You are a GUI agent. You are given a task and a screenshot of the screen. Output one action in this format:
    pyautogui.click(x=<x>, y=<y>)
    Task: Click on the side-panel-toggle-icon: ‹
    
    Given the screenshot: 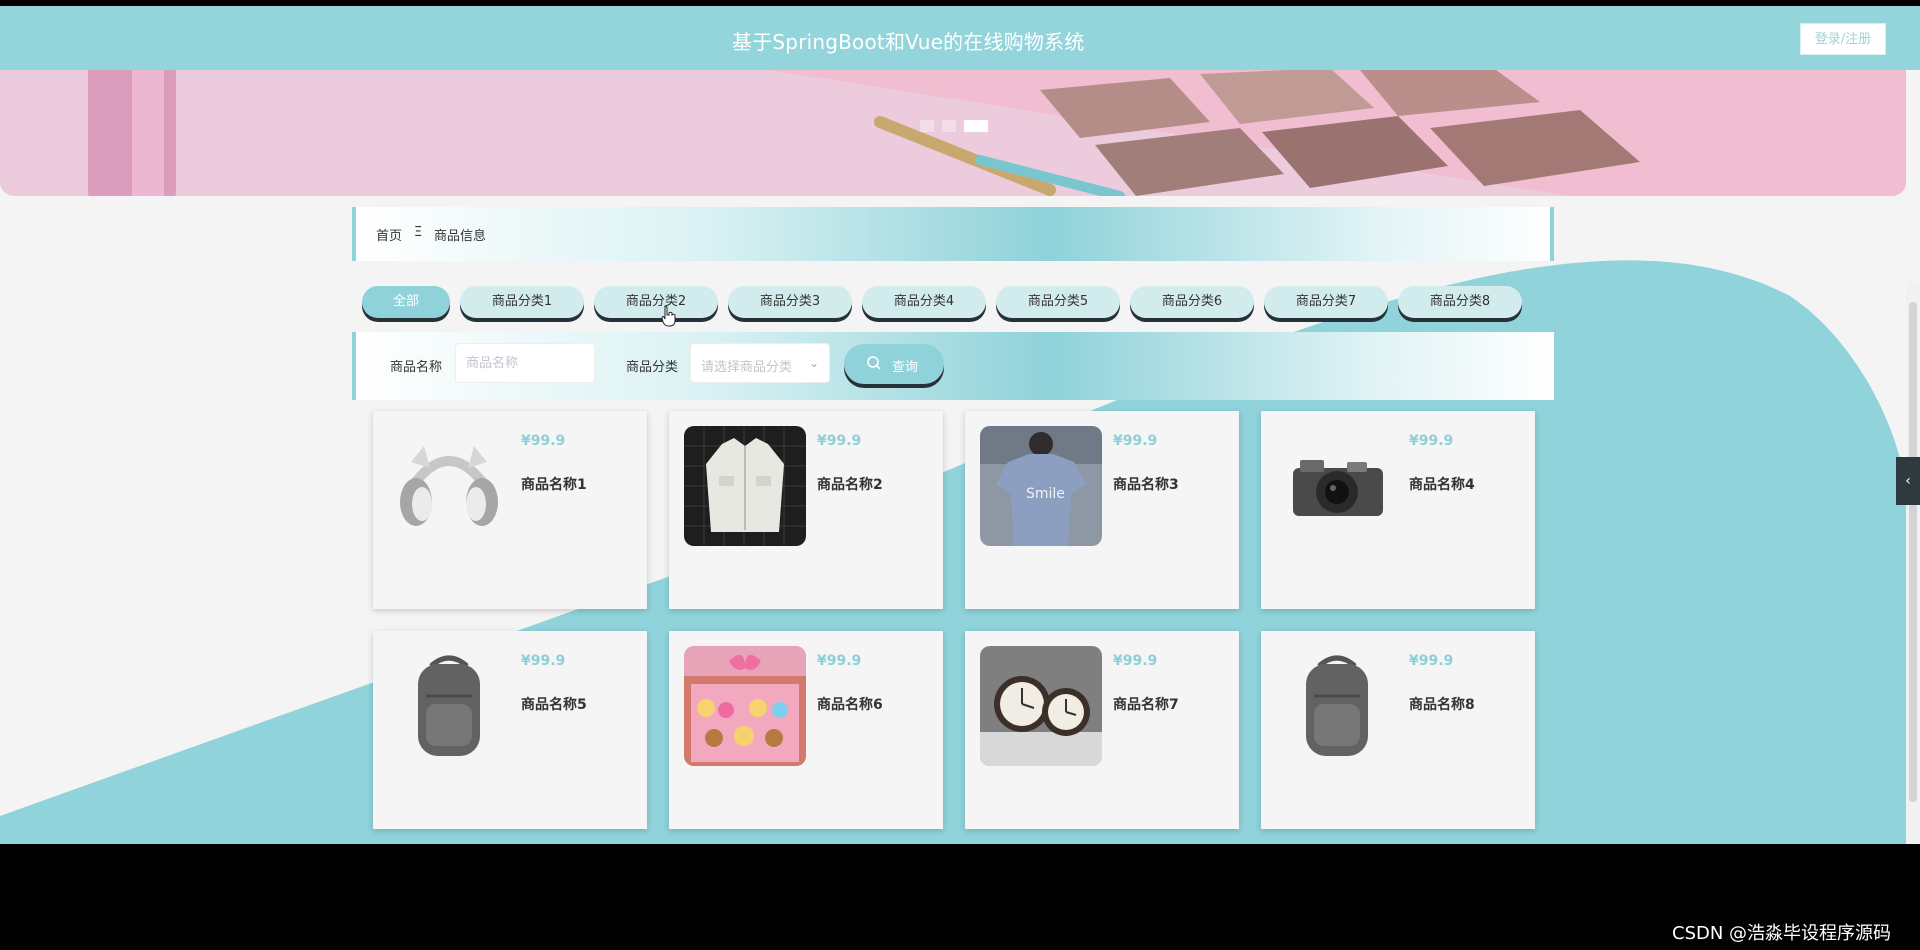 What is the action you would take?
    pyautogui.click(x=1908, y=481)
    